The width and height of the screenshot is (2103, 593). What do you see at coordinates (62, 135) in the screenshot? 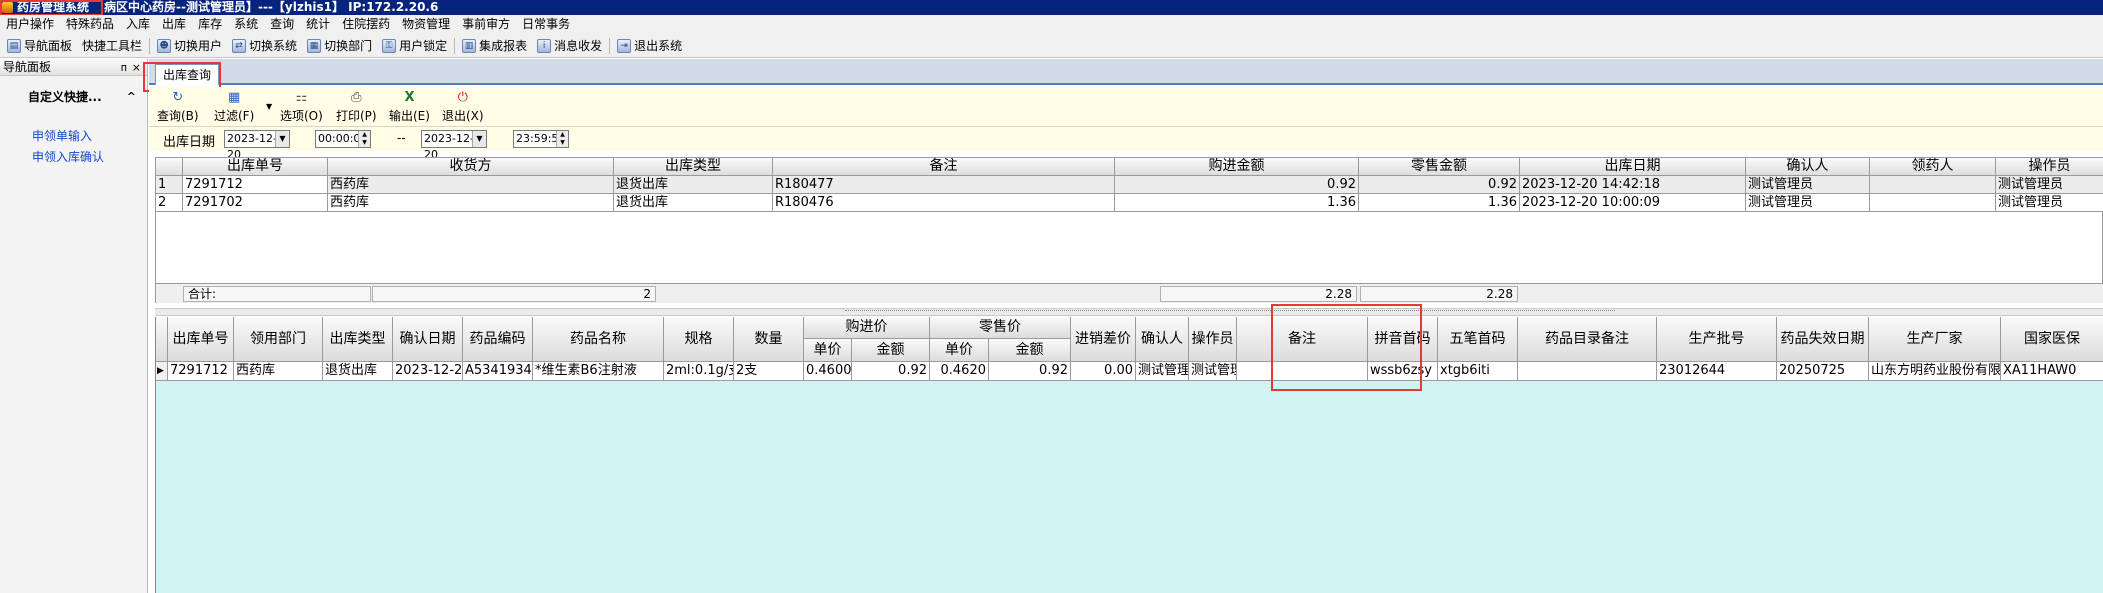
I see `nav-link-requisition-input: 申领单输入` at bounding box center [62, 135].